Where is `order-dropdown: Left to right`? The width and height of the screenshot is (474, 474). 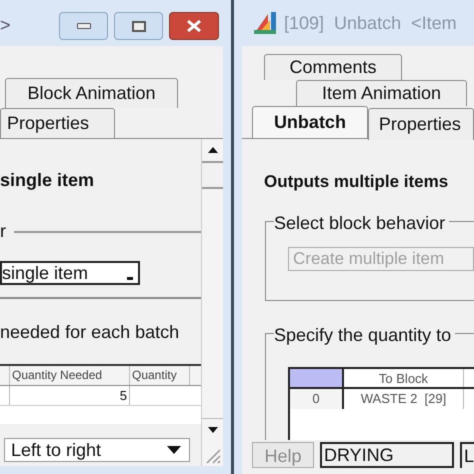
order-dropdown: Left to right is located at coordinates (97, 450).